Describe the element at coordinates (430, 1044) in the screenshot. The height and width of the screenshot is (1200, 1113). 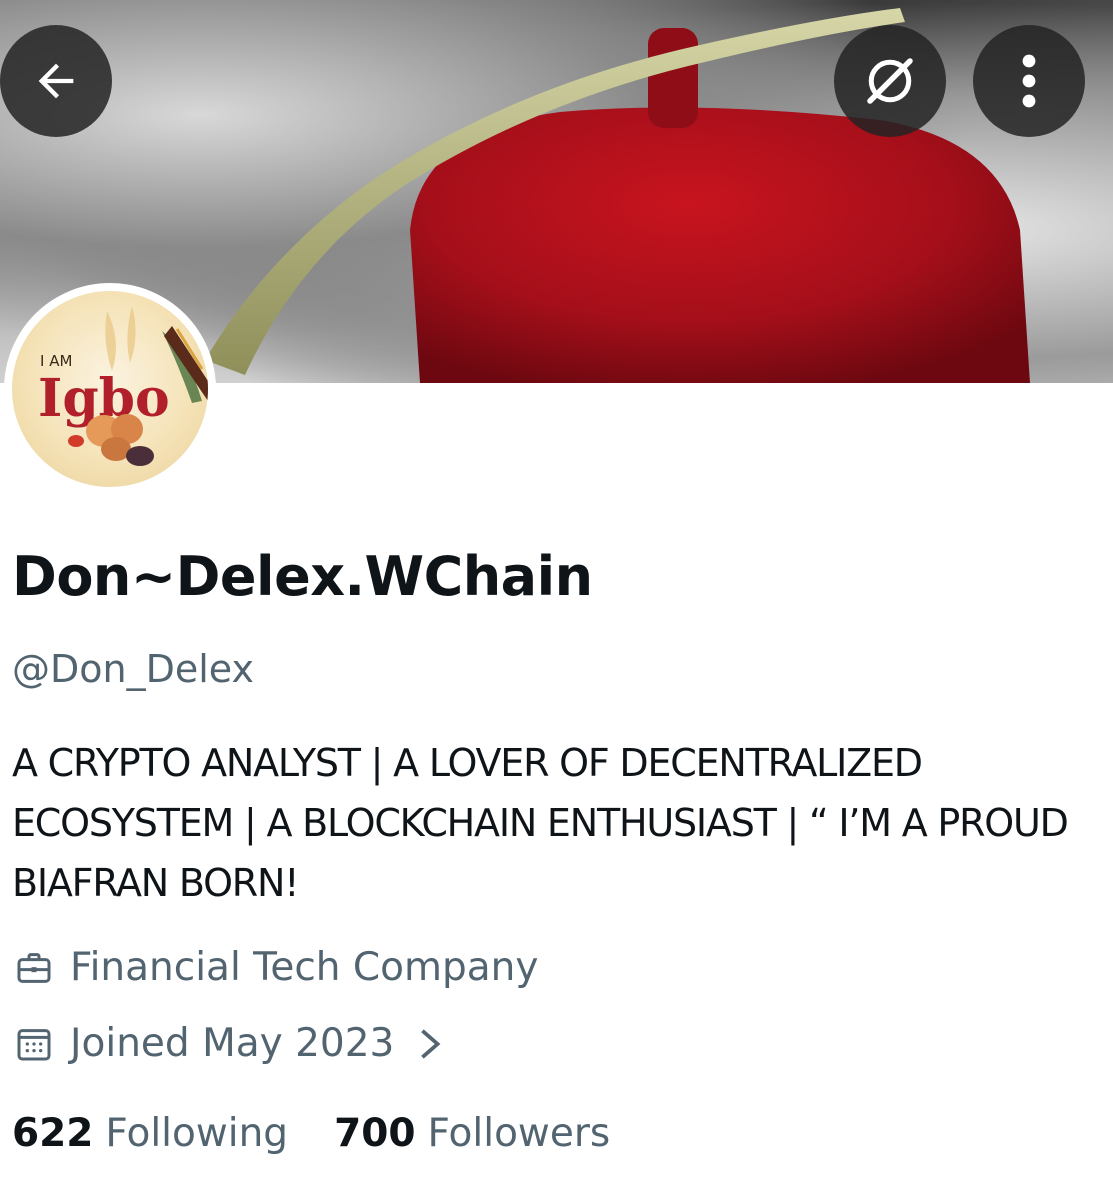
I see `chevron-right-icon` at that location.